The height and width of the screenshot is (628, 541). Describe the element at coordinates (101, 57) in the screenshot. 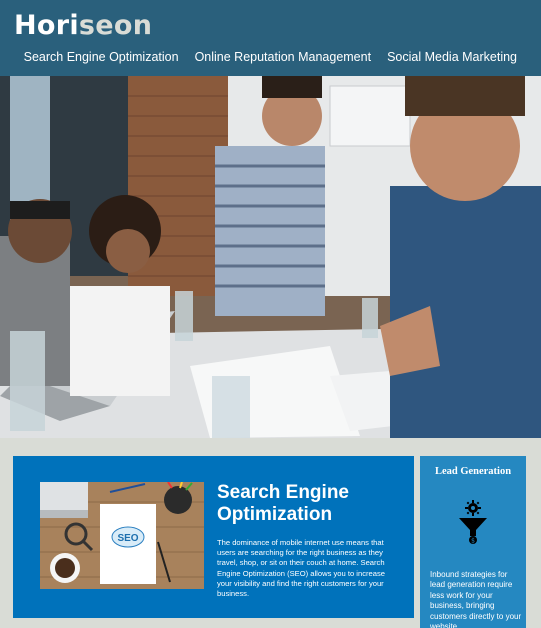

I see `nav-link-seo: Search Engine Optimization` at that location.